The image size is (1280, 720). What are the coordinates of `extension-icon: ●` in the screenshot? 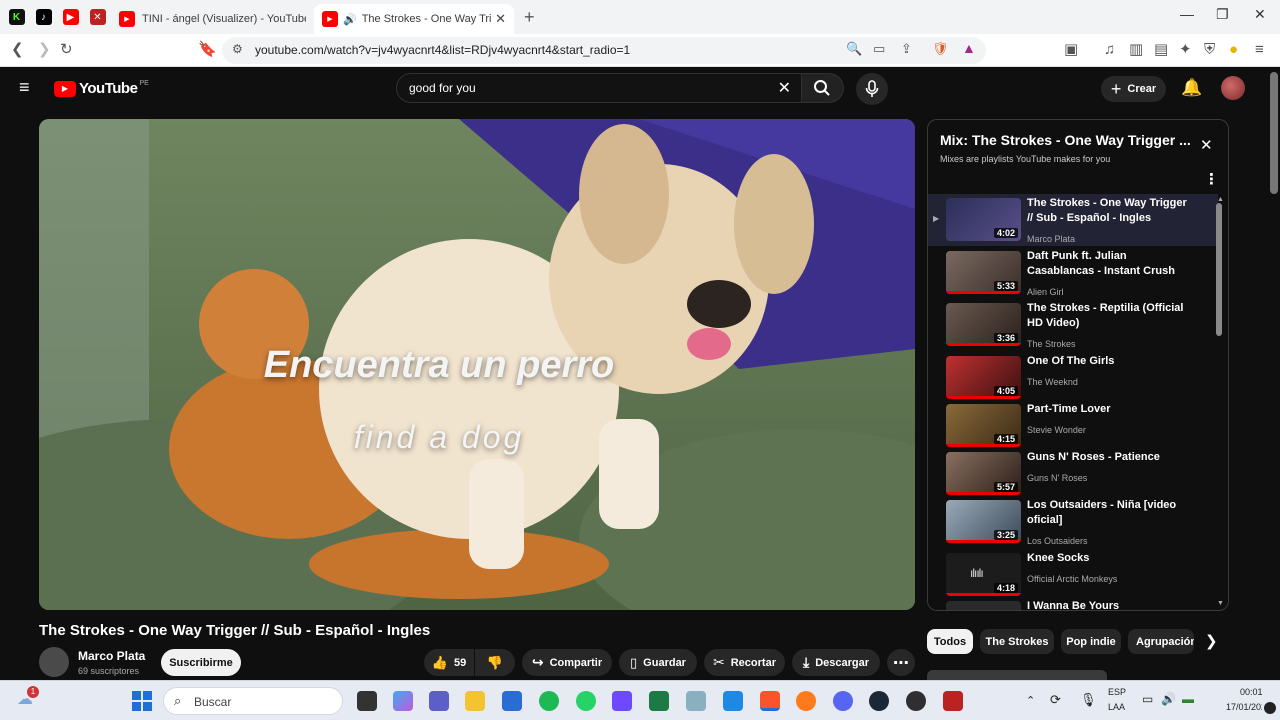 It's located at (1233, 50).